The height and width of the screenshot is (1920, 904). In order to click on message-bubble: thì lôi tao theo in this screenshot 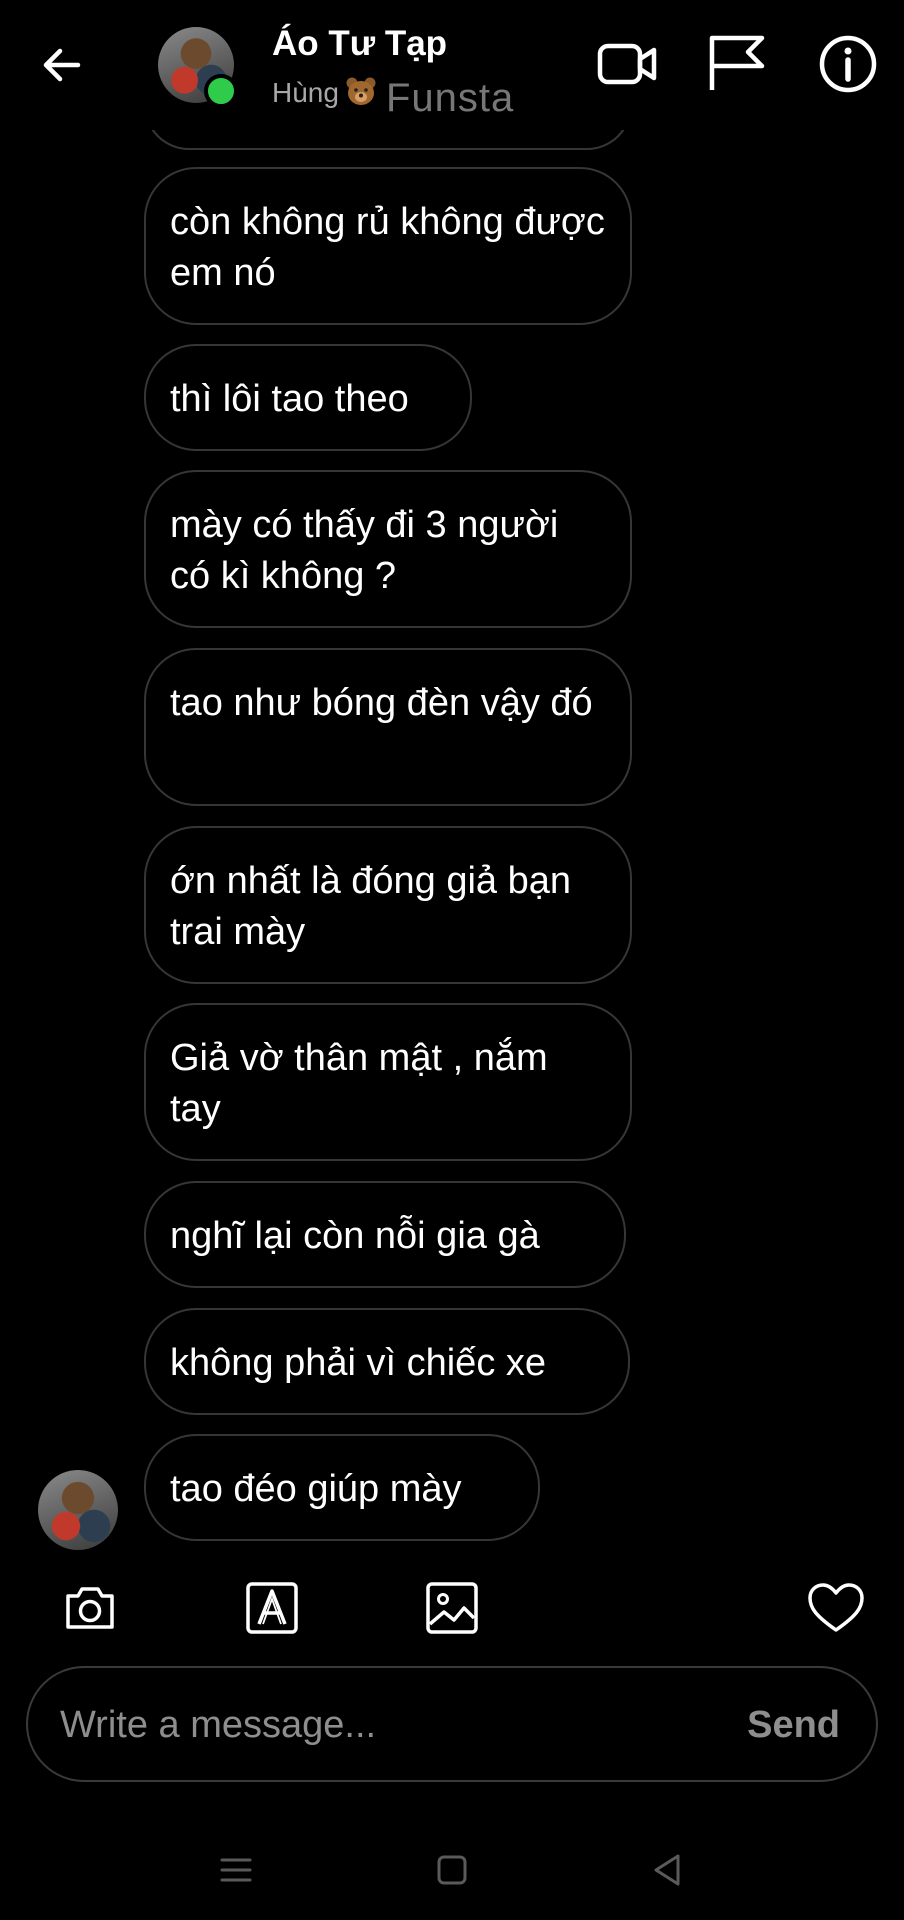, I will do `click(308, 397)`.